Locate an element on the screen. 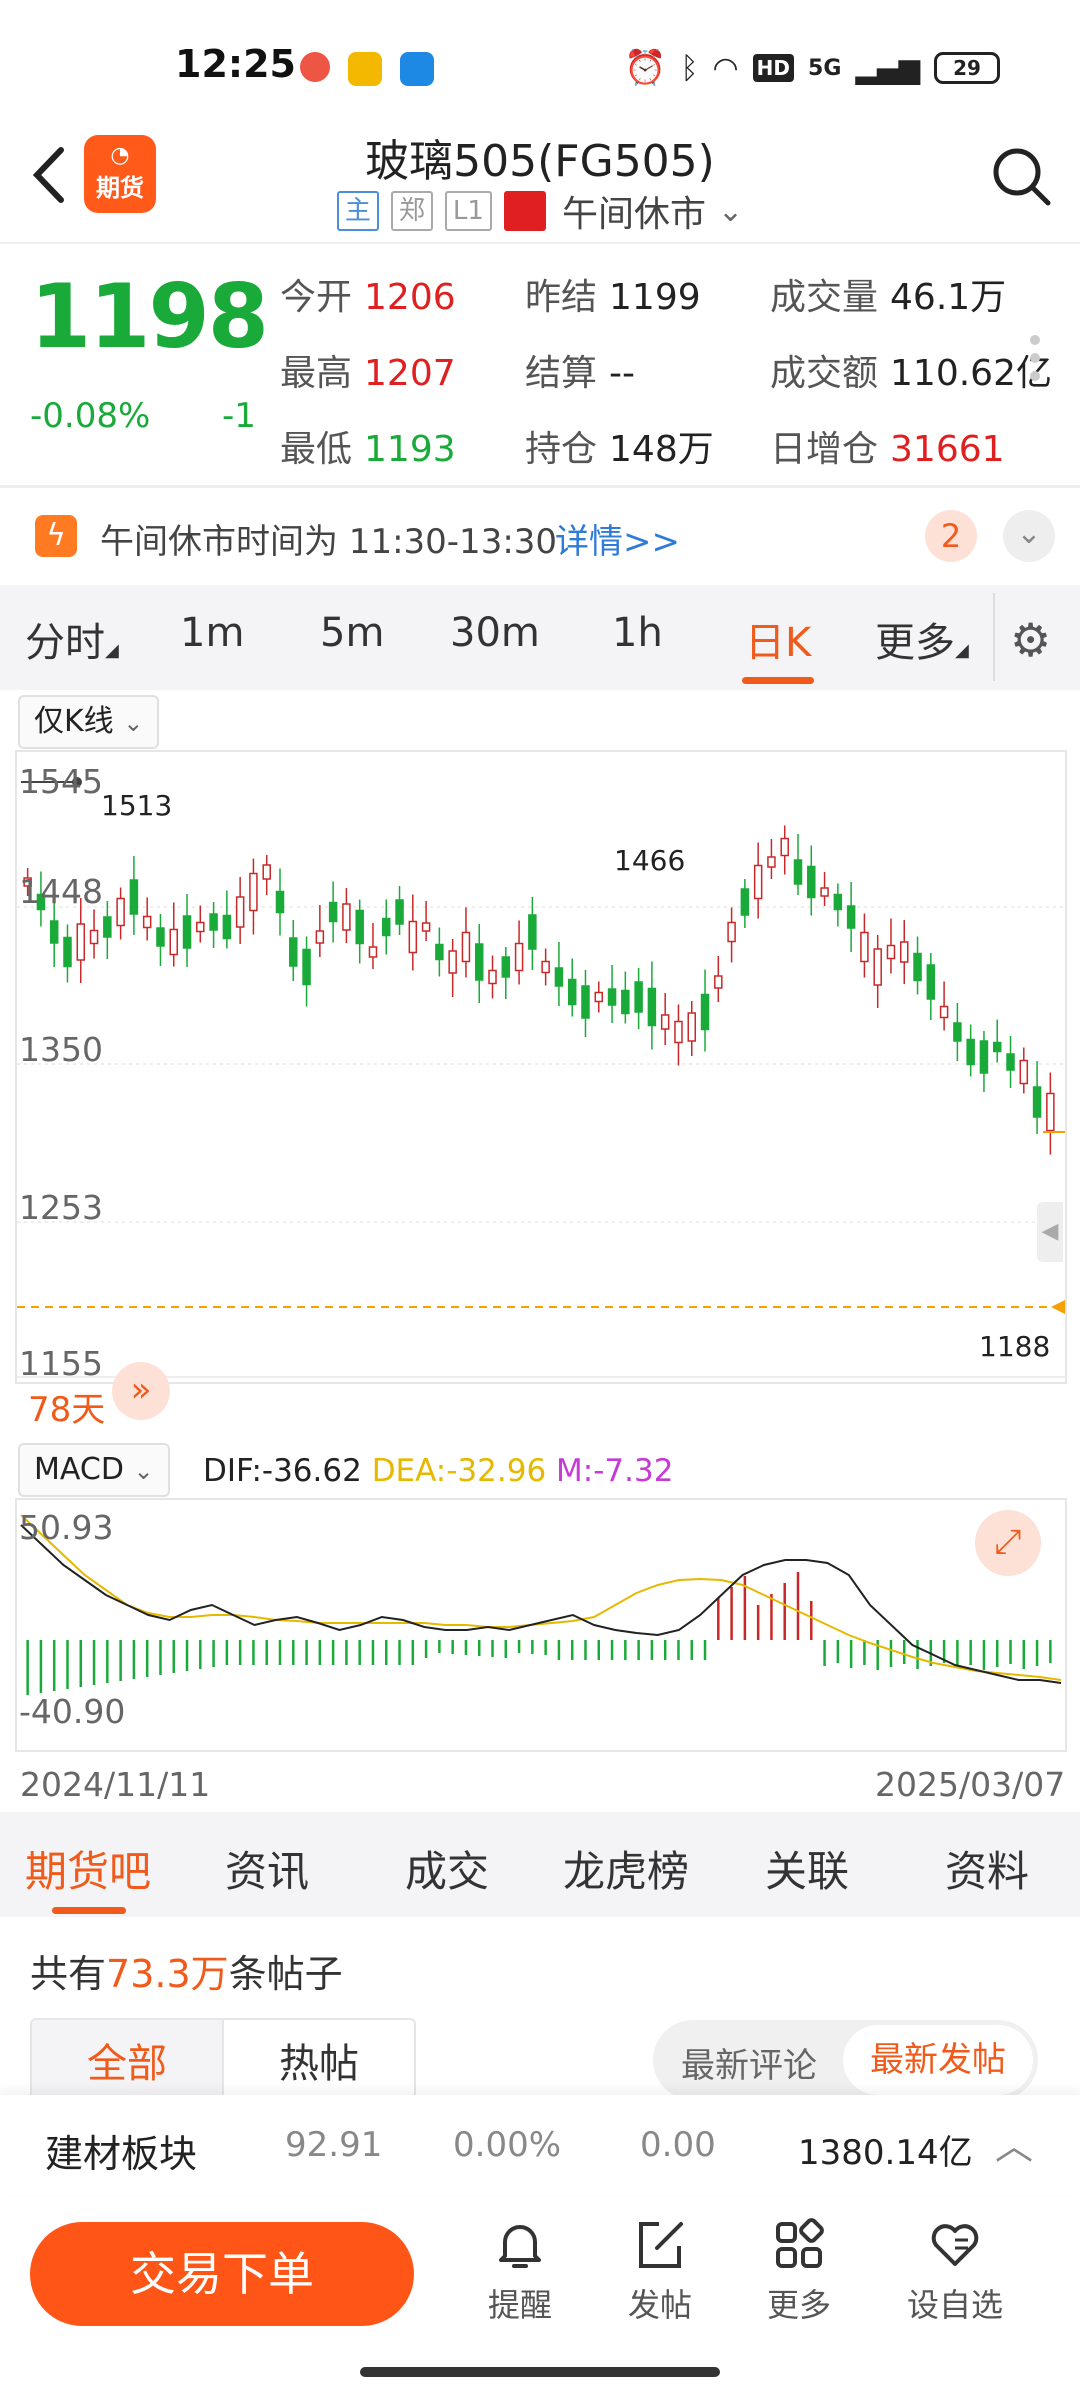 This screenshot has height=2400, width=1080. notice-link: 详情>> is located at coordinates (617, 538).